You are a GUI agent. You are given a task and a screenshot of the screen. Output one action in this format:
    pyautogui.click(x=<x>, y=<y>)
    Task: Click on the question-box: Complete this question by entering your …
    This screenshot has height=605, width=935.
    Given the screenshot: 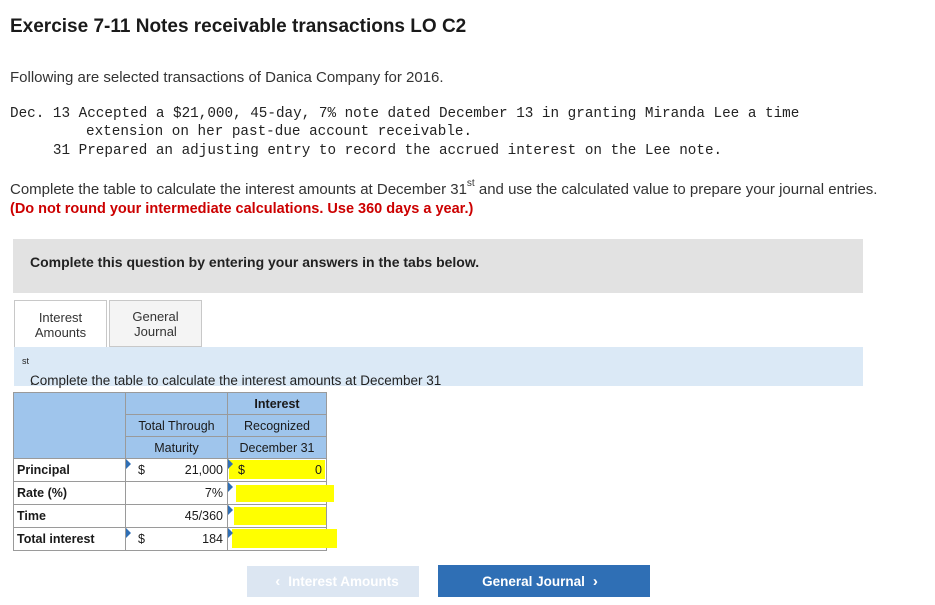 What is the action you would take?
    pyautogui.click(x=438, y=266)
    